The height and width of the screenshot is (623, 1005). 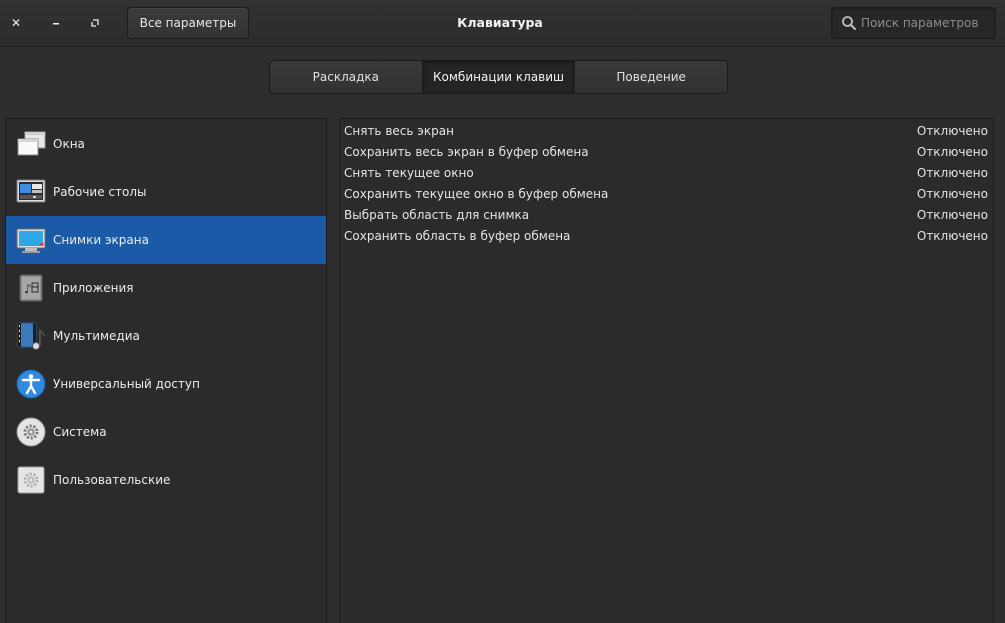 What do you see at coordinates (16, 23) in the screenshot?
I see `close-icon: ✕` at bounding box center [16, 23].